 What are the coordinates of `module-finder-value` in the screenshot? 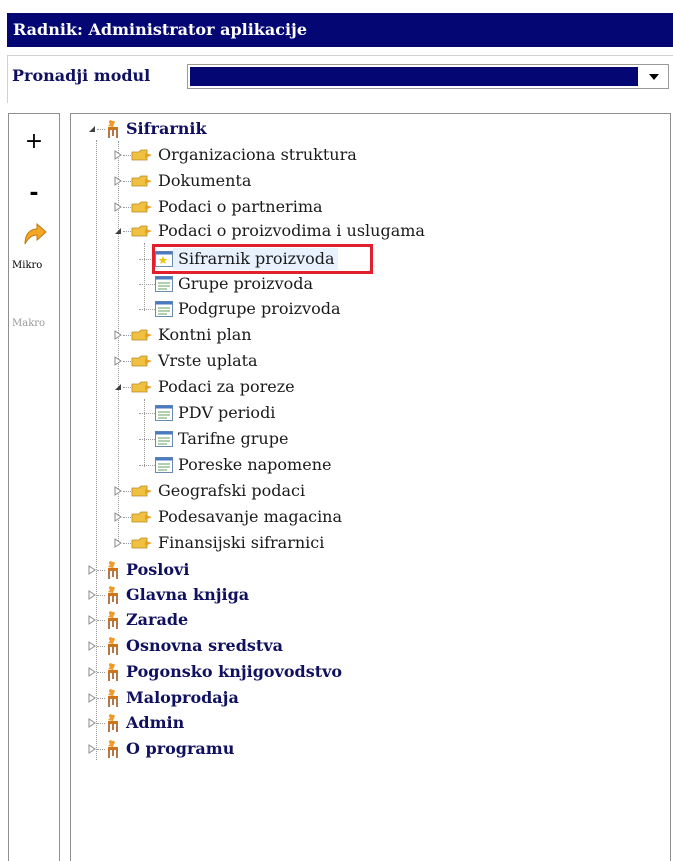 It's located at (414, 76).